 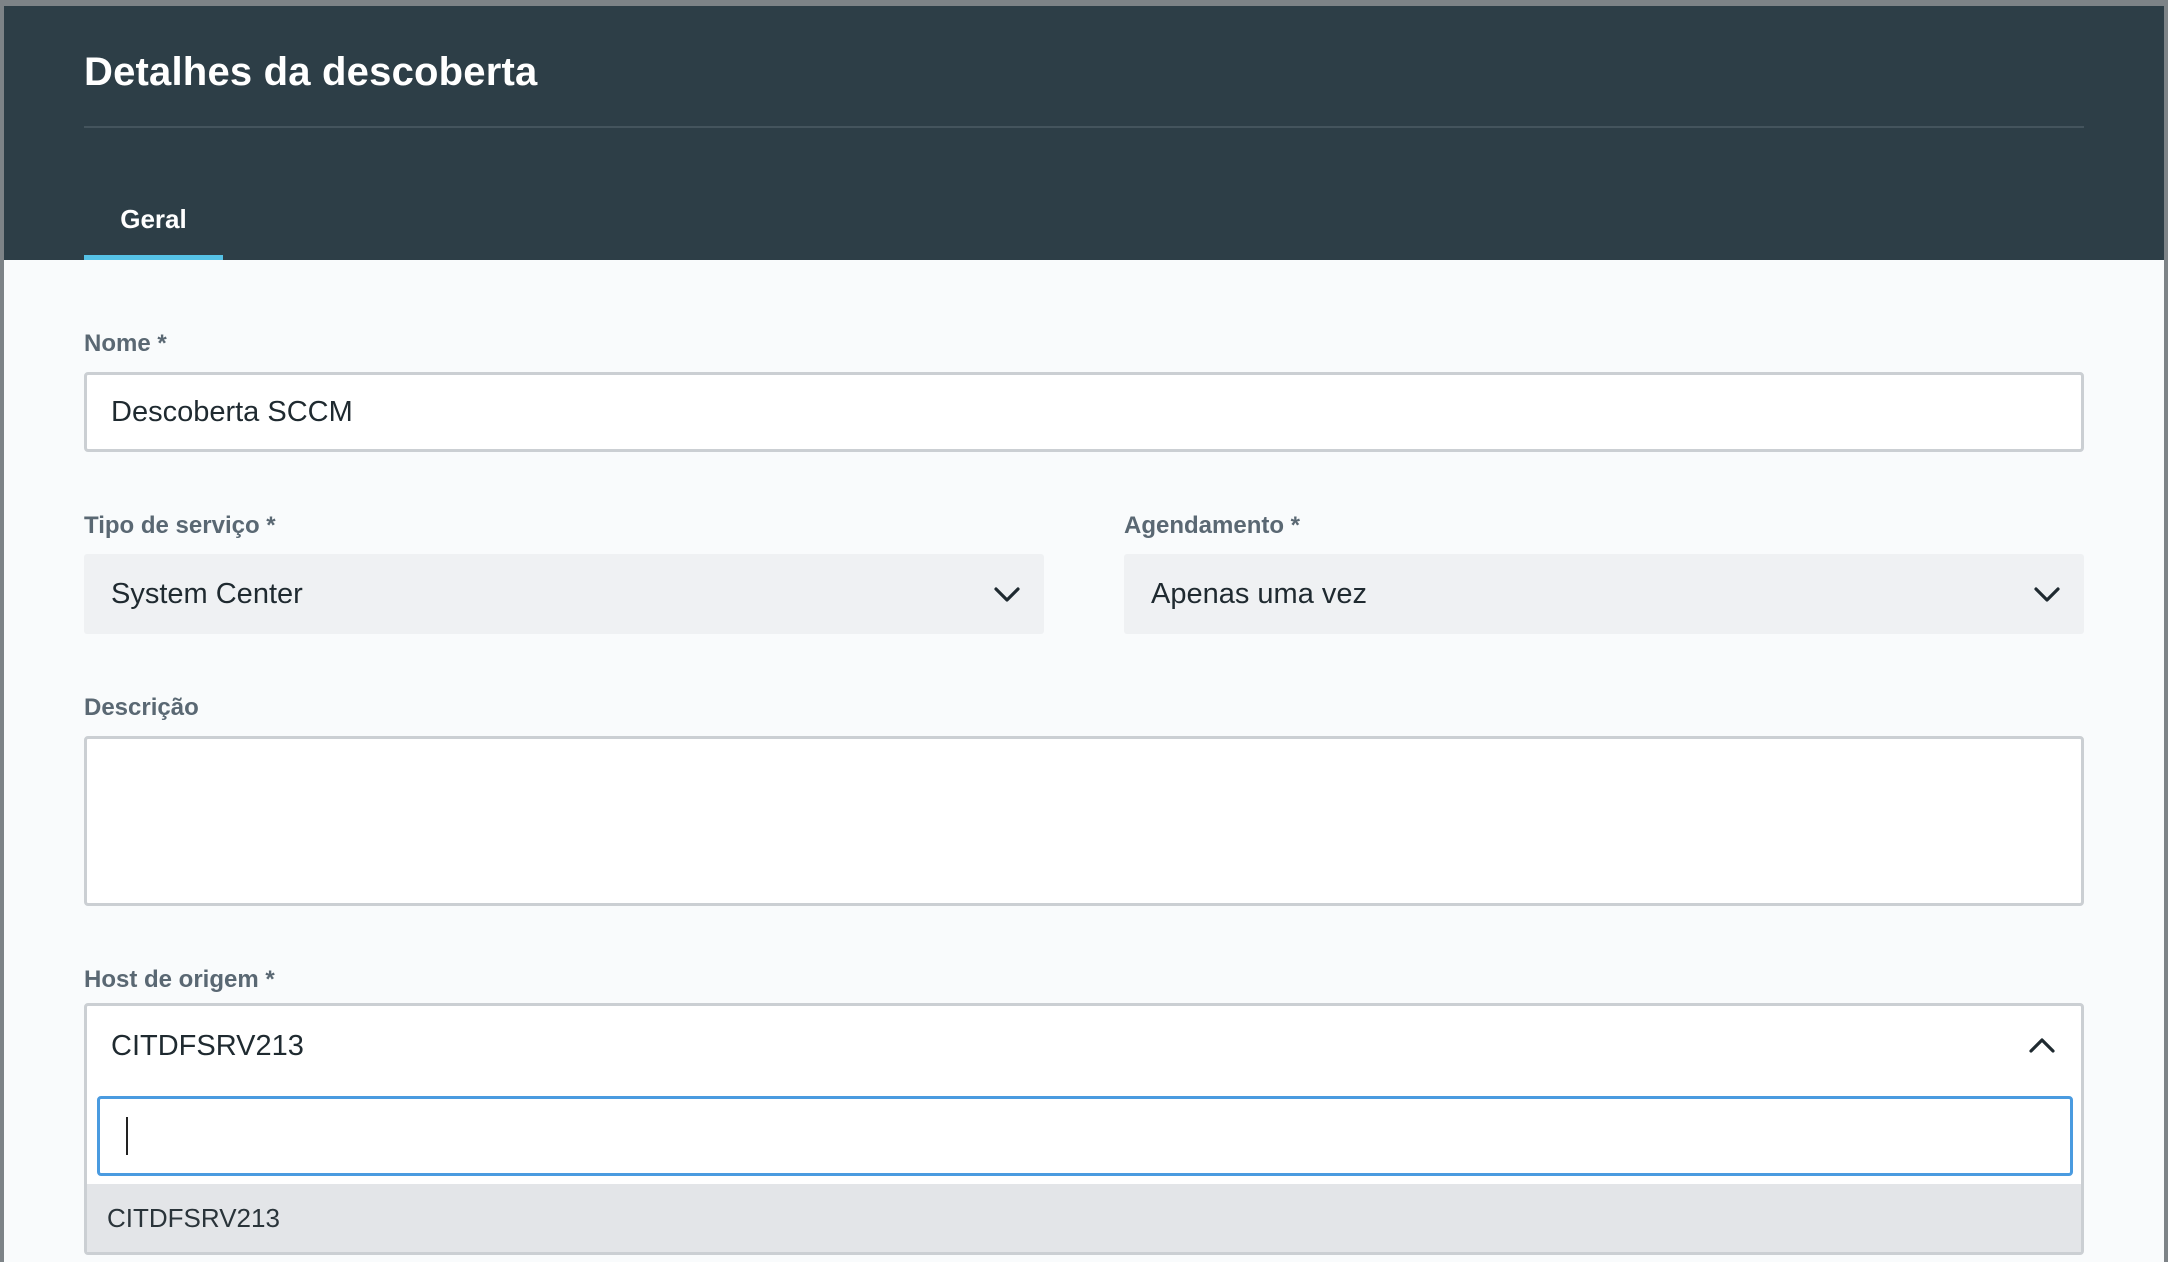 What do you see at coordinates (180, 525) in the screenshot?
I see `service-type-label: Tipo de serviço *` at bounding box center [180, 525].